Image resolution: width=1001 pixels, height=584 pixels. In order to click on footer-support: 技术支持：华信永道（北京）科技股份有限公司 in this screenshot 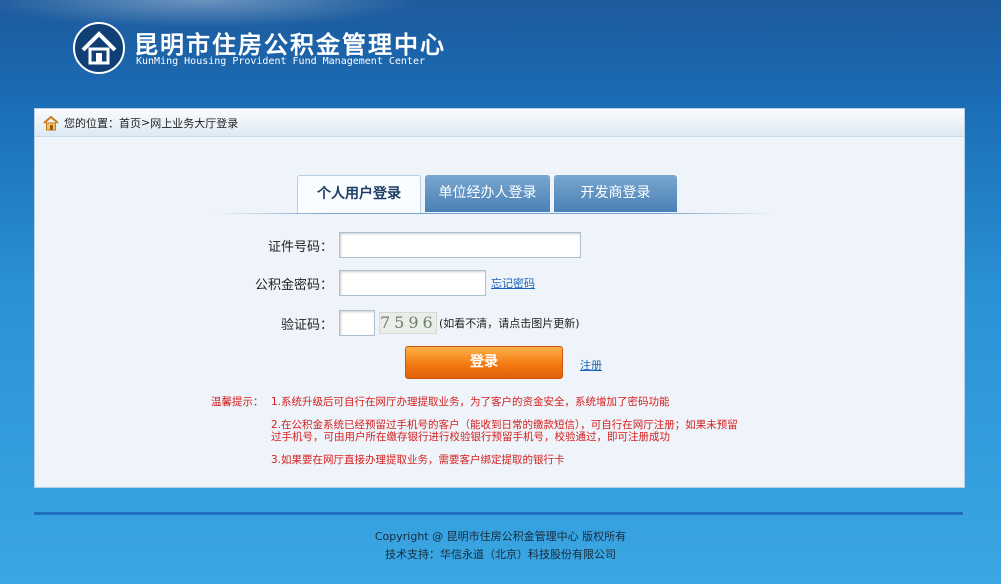, I will do `click(500, 554)`.